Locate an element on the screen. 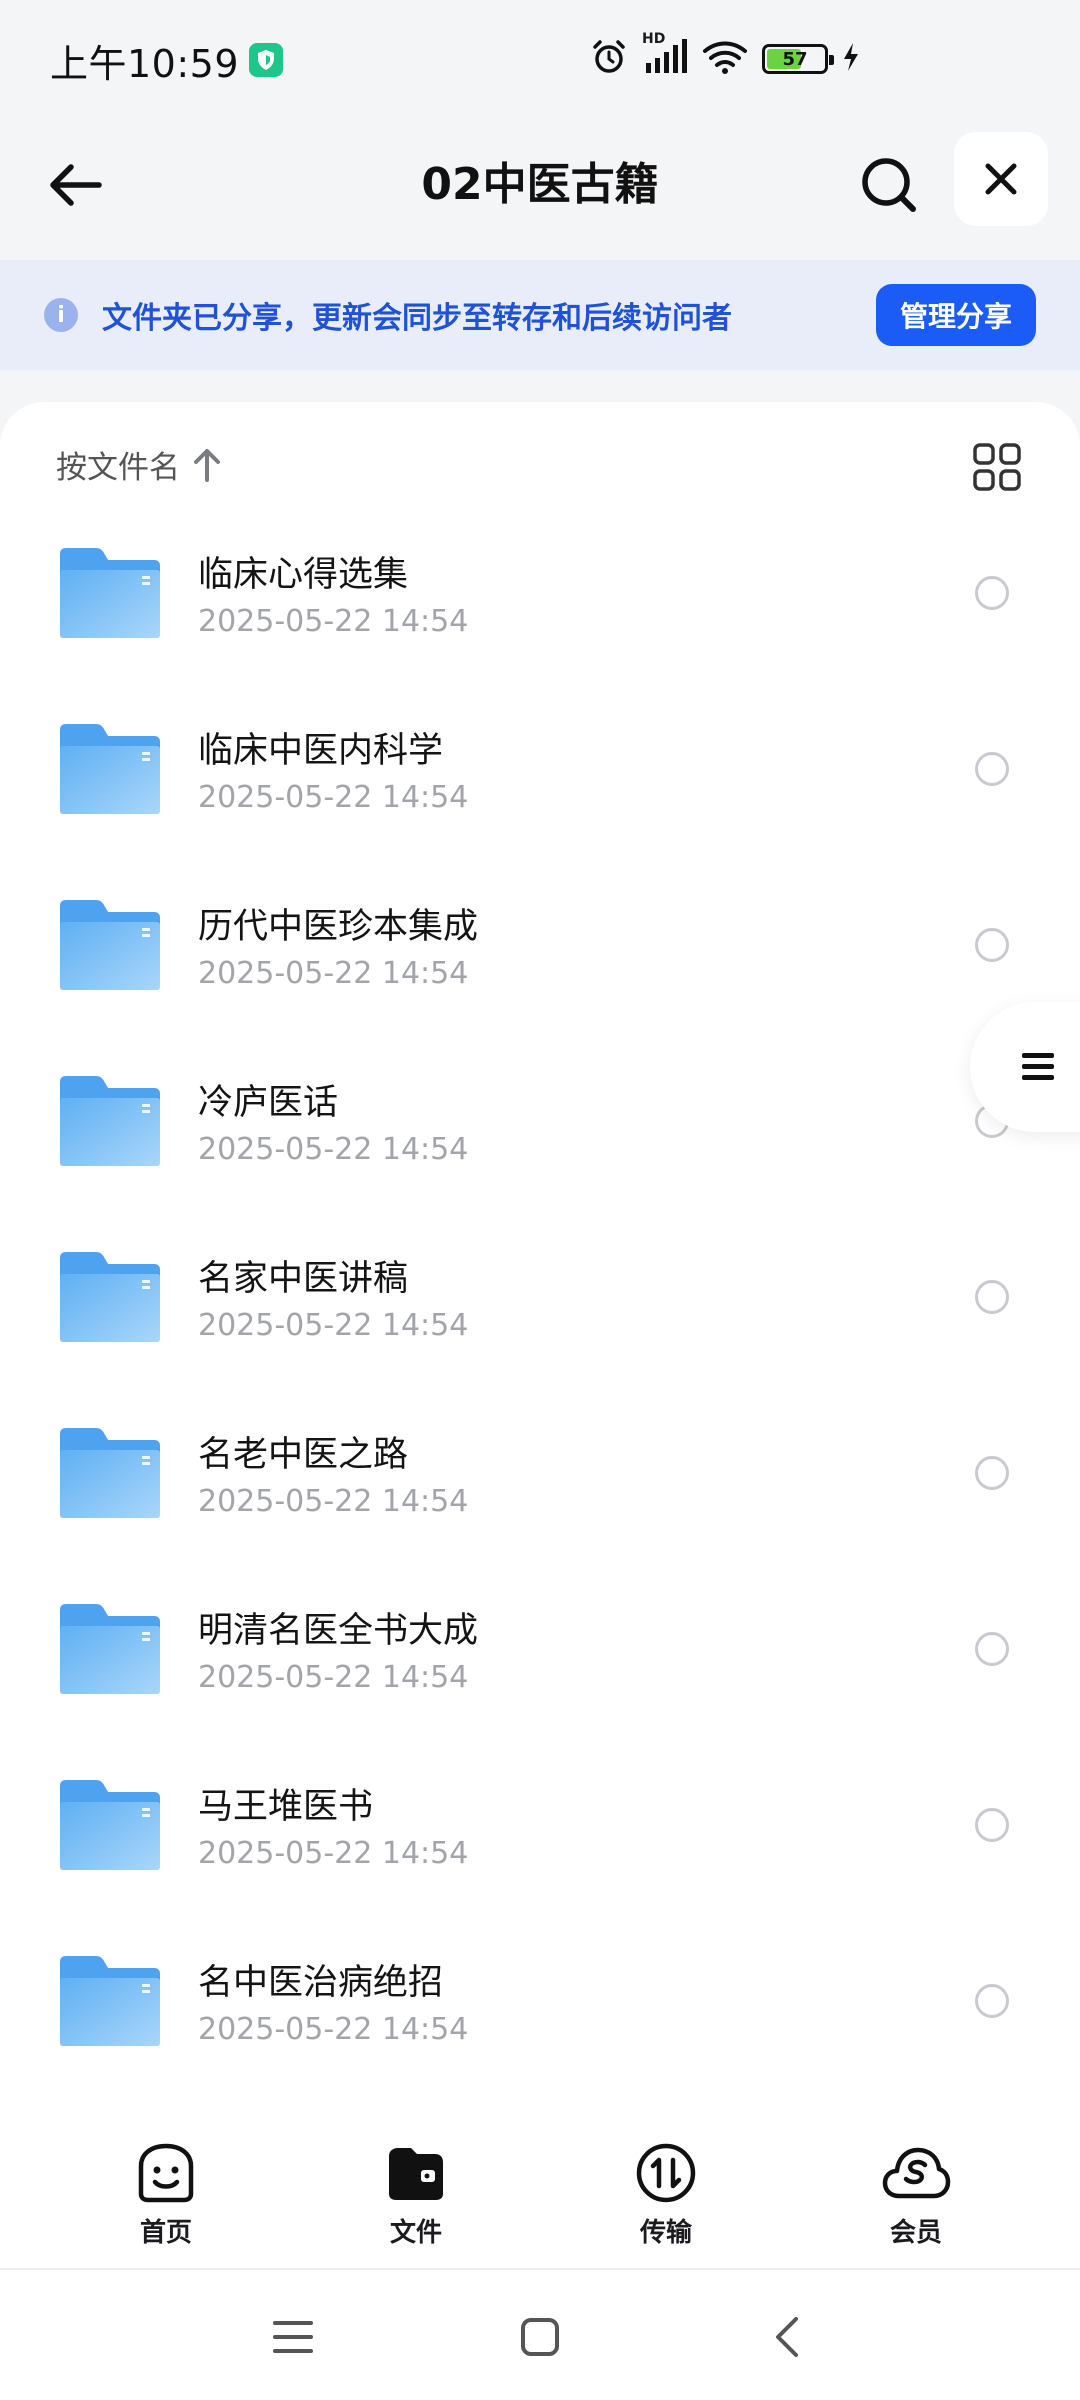  file-name: 马王堆医书 is located at coordinates (286, 1807).